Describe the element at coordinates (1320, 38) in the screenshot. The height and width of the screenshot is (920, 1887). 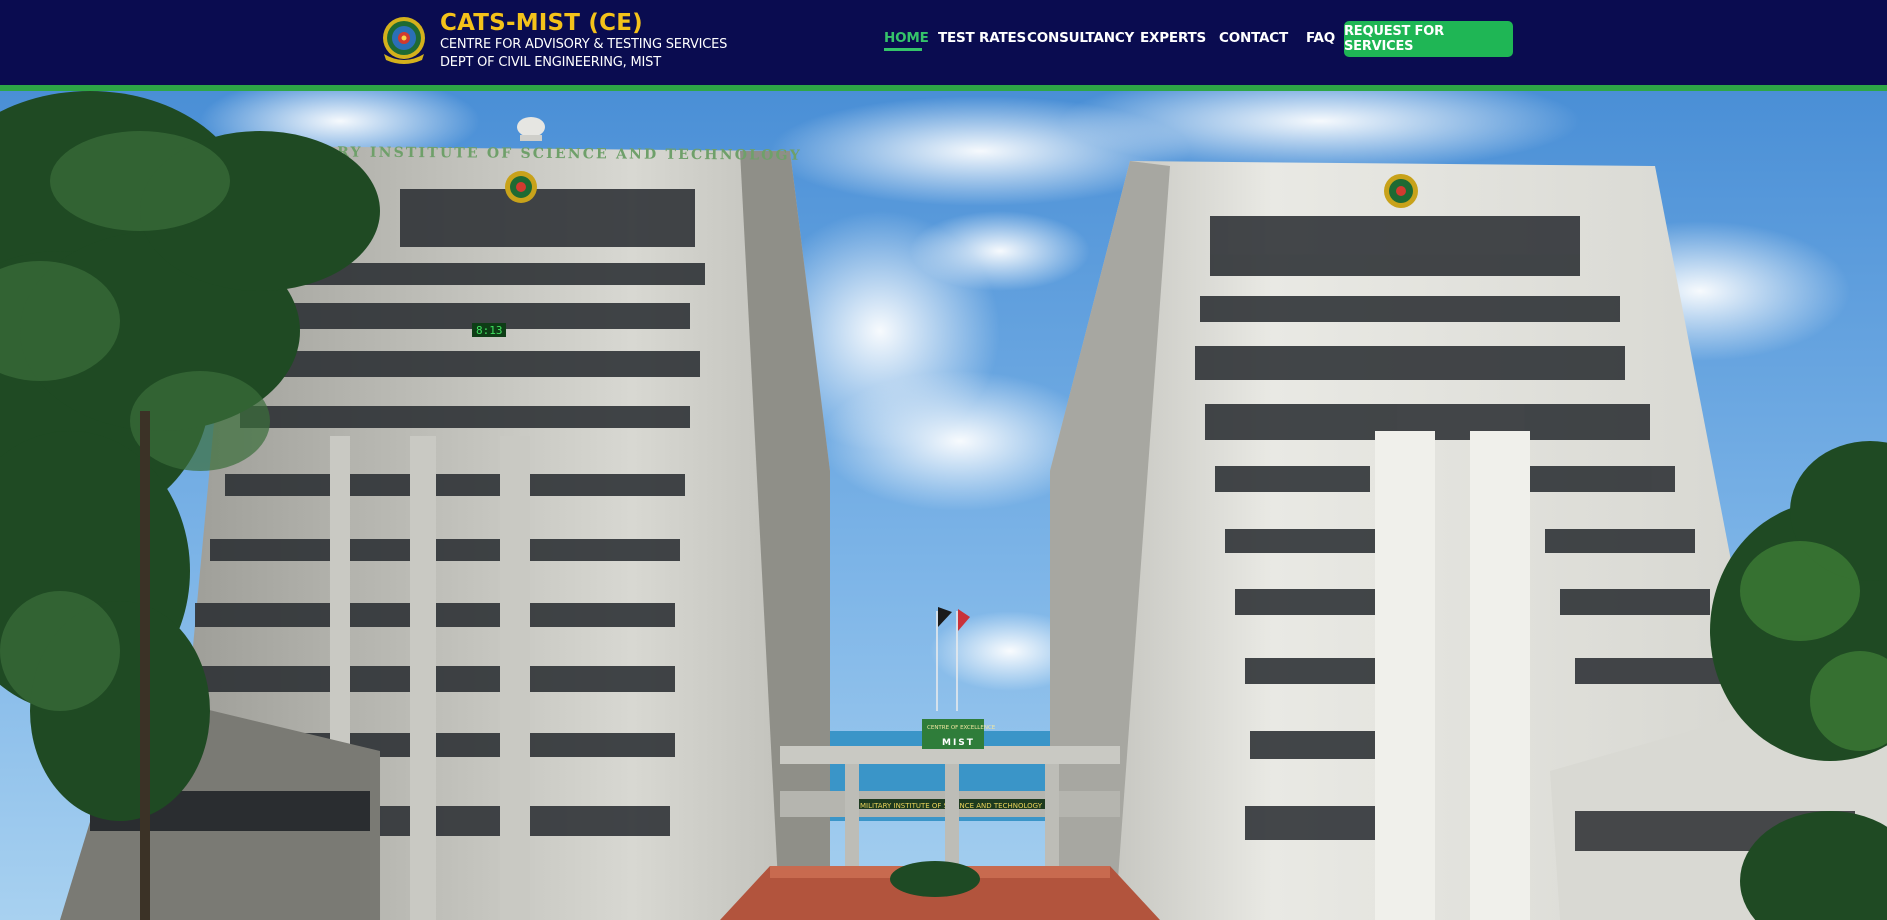
I see `nav-faq: FAQ` at that location.